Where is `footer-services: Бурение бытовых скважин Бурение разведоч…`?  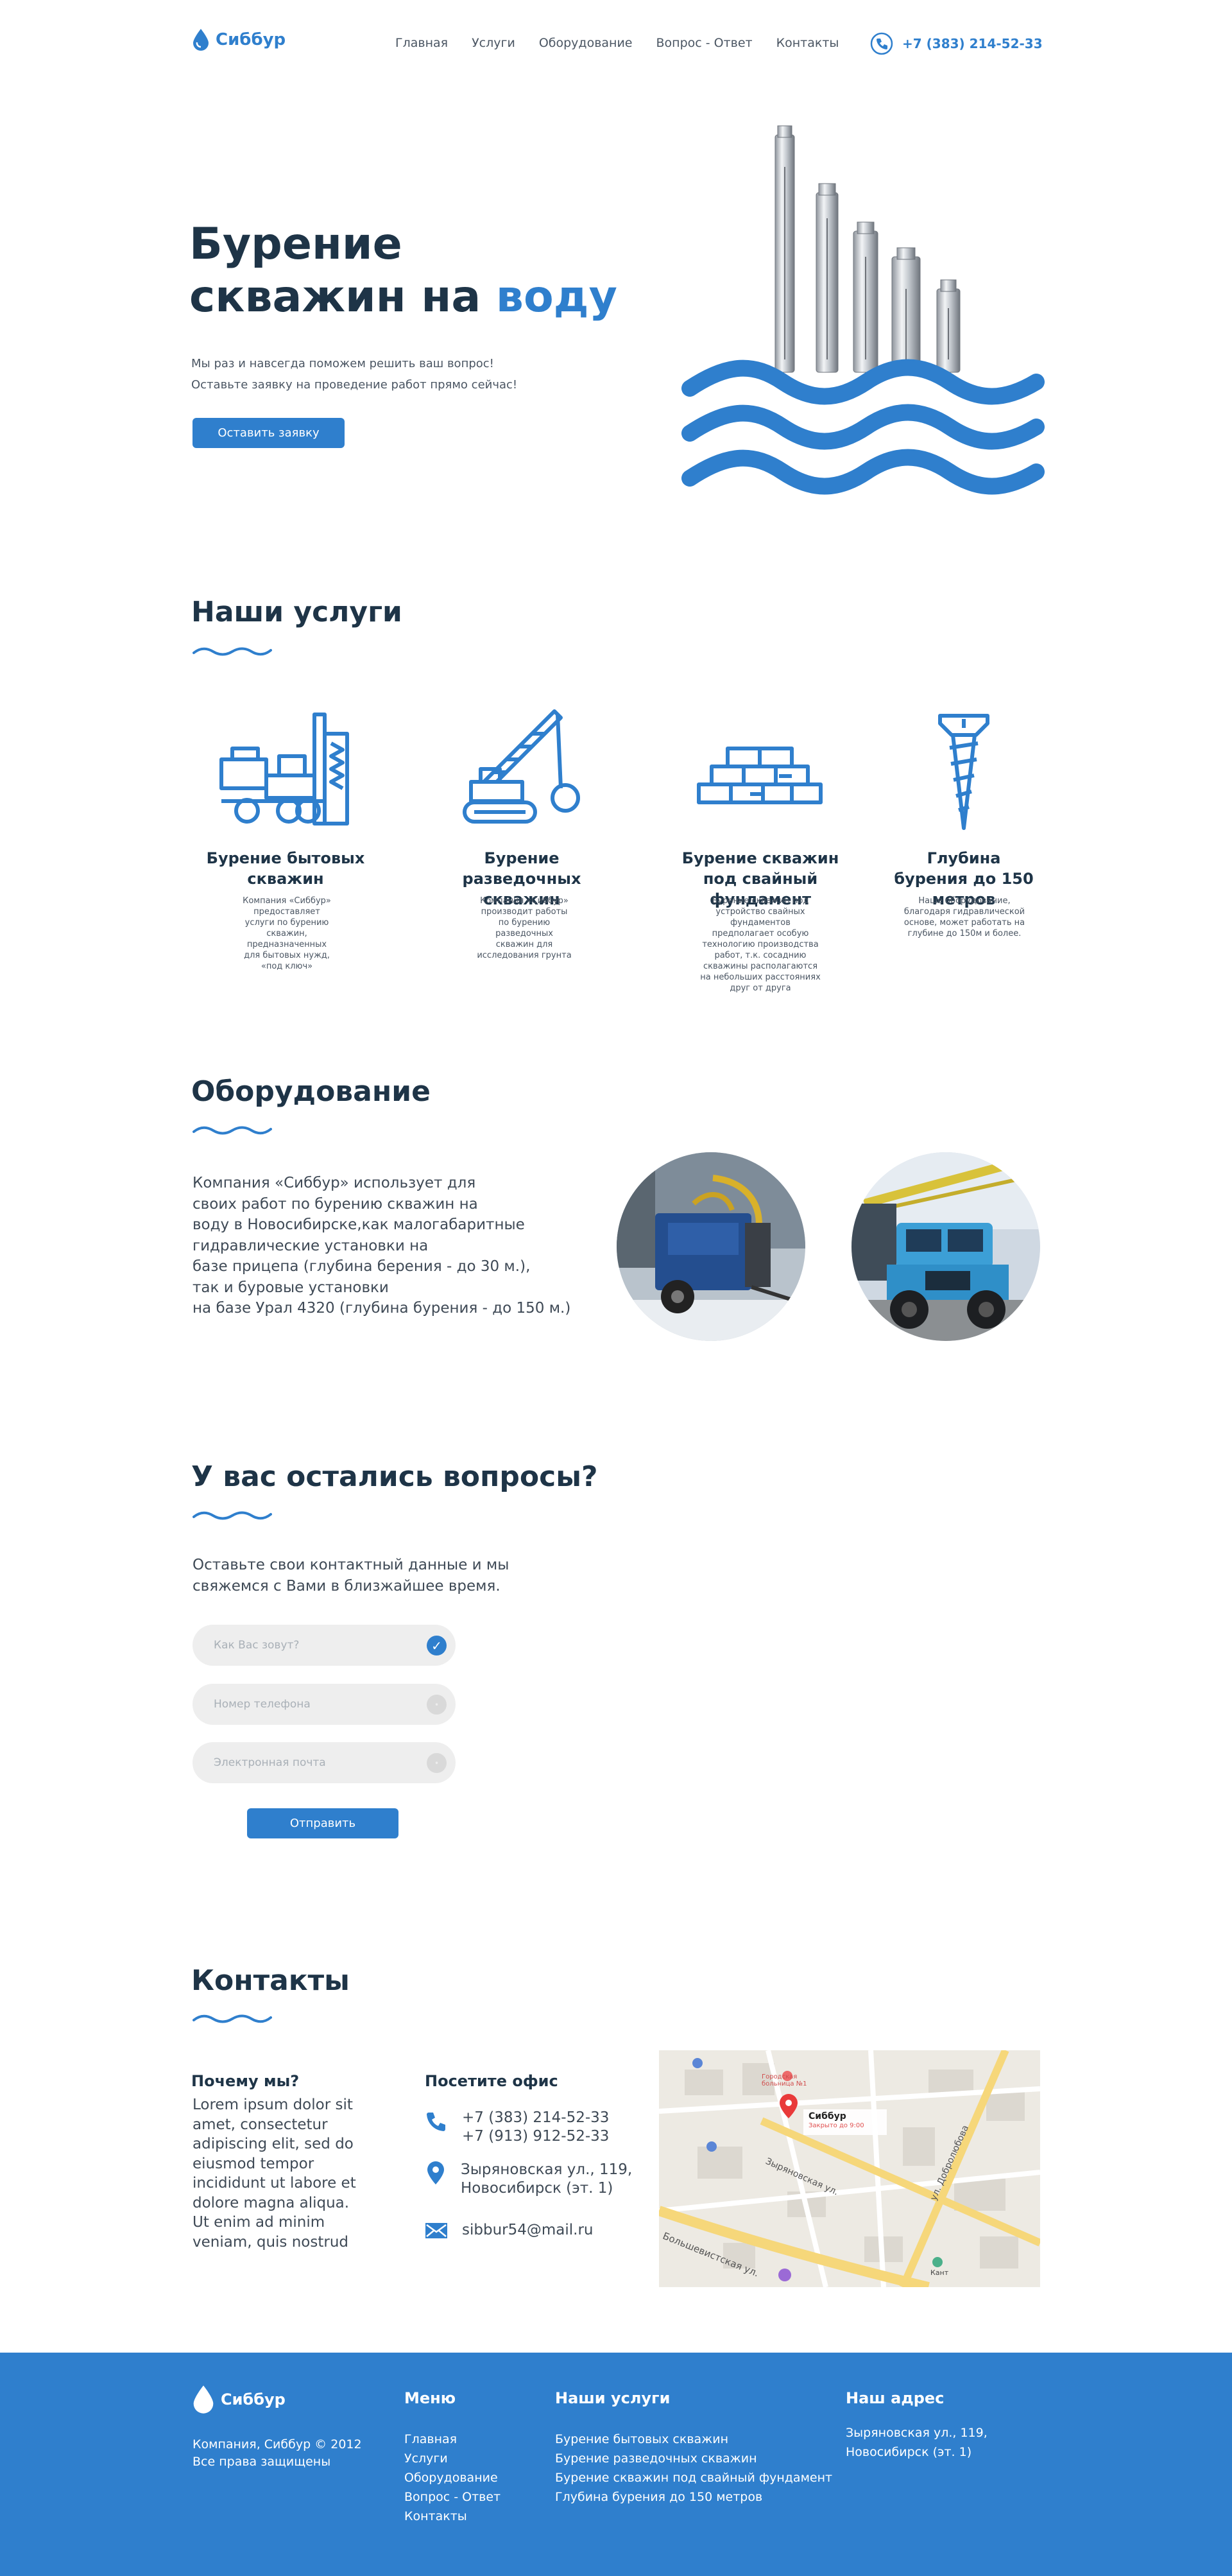 footer-services: Бурение бытовых скважин Бурение разведоч… is located at coordinates (694, 2469).